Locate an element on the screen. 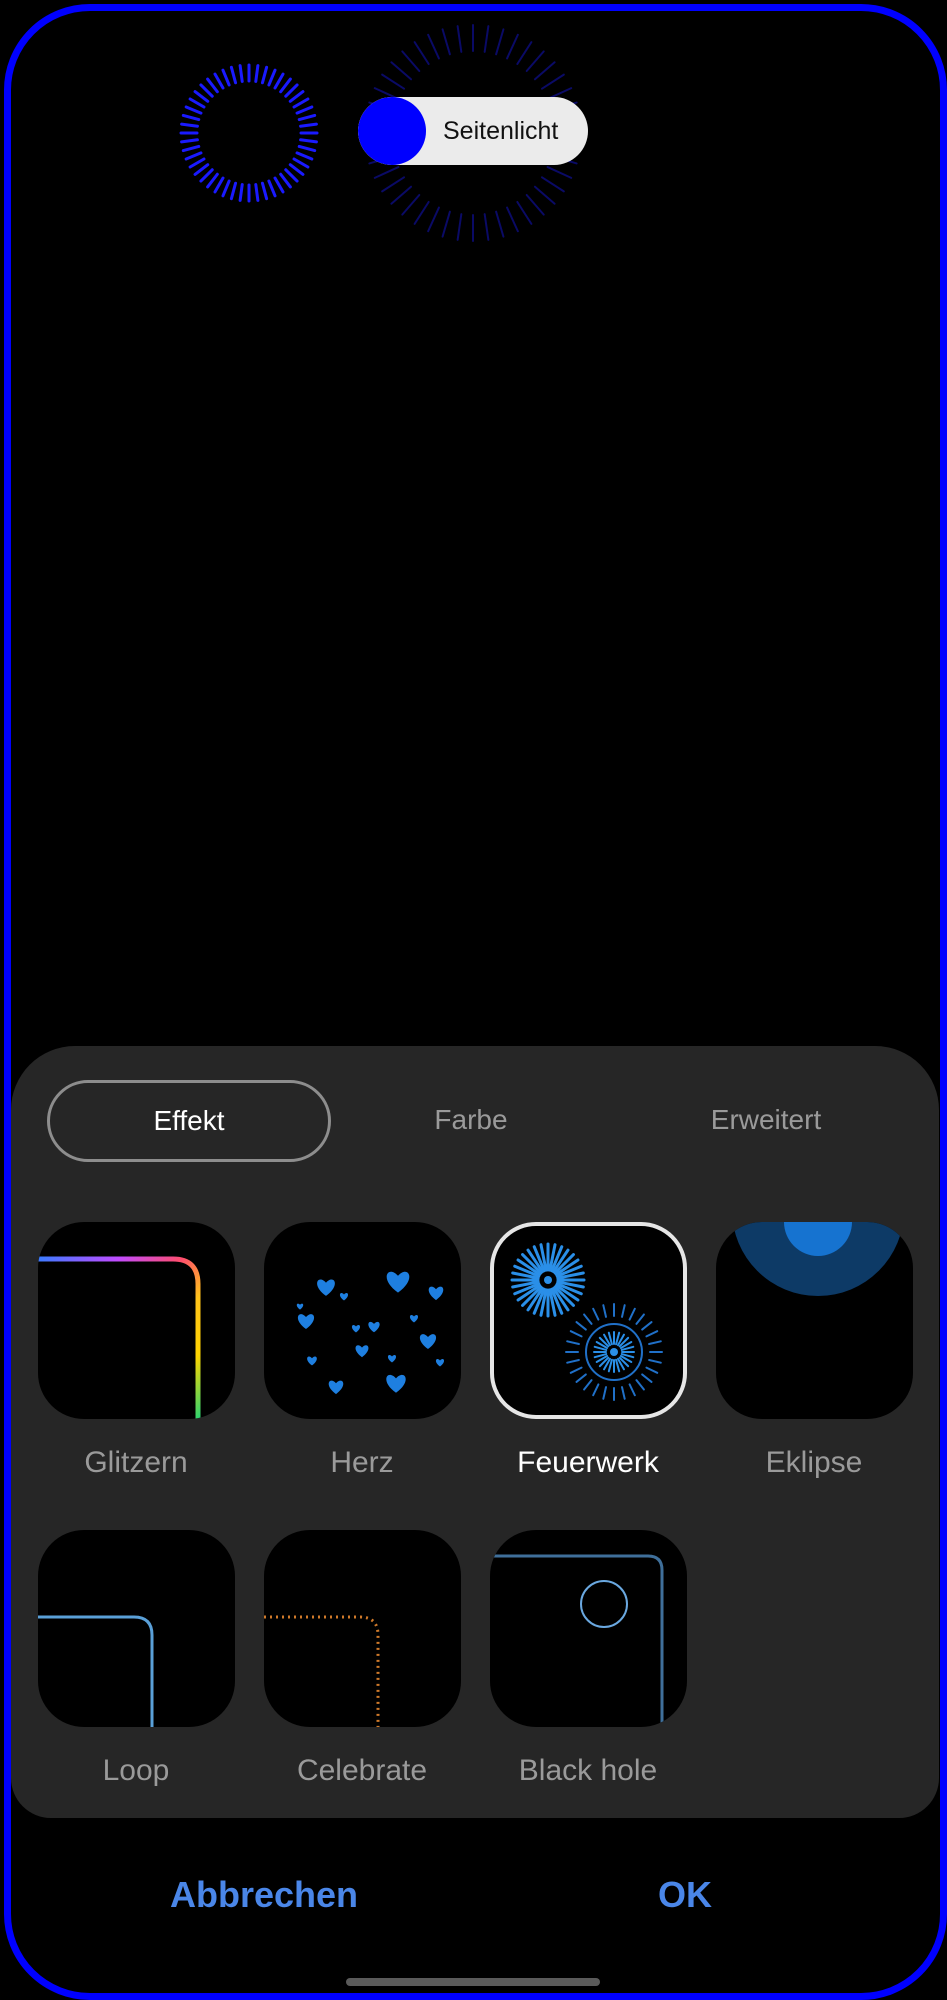  side-light-label: Seitenlicht is located at coordinates (501, 131).